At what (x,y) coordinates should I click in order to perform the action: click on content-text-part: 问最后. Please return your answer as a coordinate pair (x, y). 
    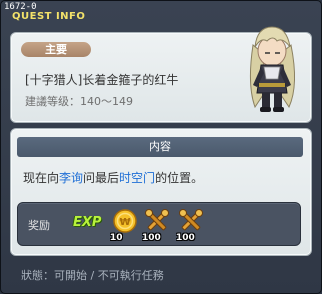
    Looking at the image, I should click on (101, 178).